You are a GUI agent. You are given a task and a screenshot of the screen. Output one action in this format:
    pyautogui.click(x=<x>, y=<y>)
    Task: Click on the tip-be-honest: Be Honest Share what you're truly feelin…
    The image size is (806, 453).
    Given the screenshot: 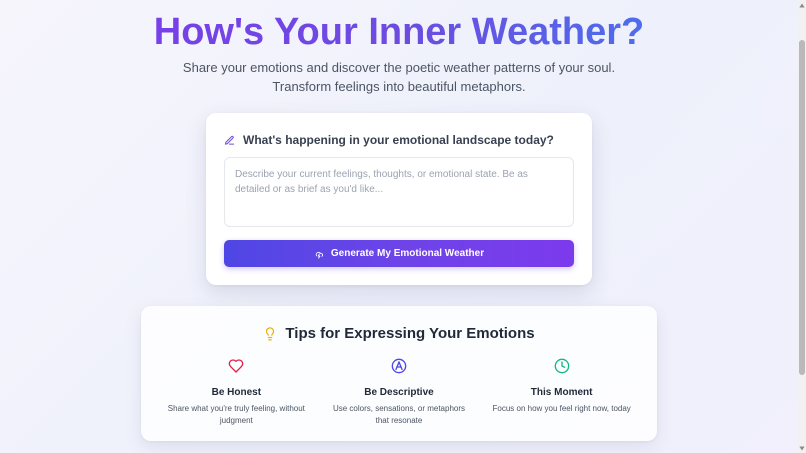 What is the action you would take?
    pyautogui.click(x=236, y=391)
    